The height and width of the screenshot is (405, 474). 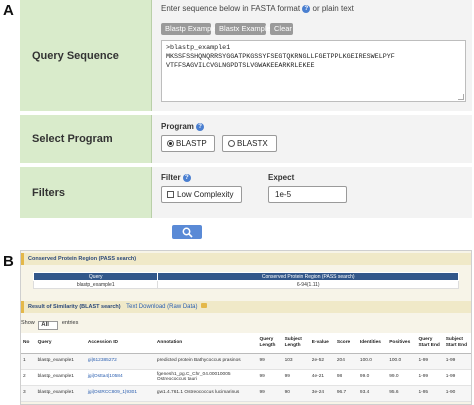 What do you see at coordinates (281, 177) in the screenshot?
I see `expect-field-label: Expect` at bounding box center [281, 177].